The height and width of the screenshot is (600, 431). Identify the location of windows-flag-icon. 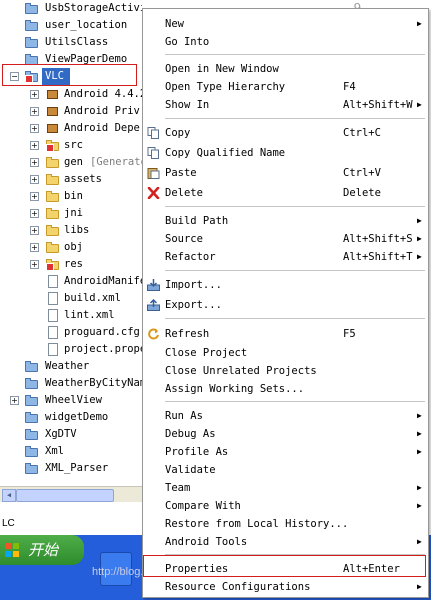
(12, 550).